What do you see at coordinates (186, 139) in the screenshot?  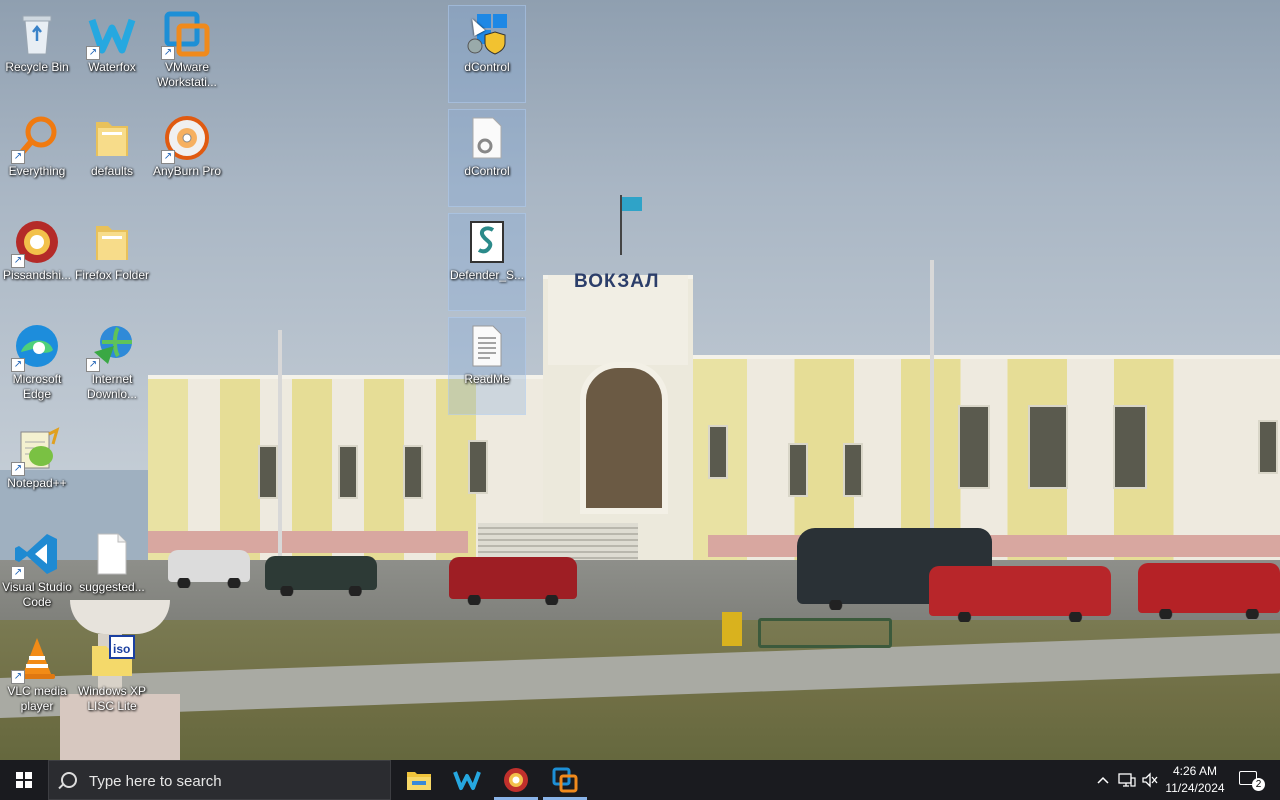 I see `anyburn-disc-icon: ↗` at bounding box center [186, 139].